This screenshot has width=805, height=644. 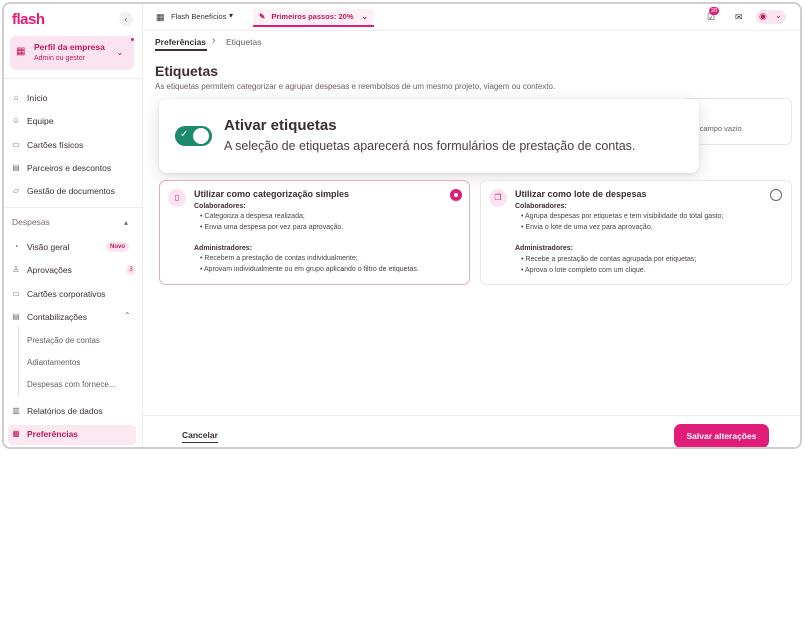 I want to click on sidebar-item-preferencias: ▦ Preferências, so click(x=72, y=435).